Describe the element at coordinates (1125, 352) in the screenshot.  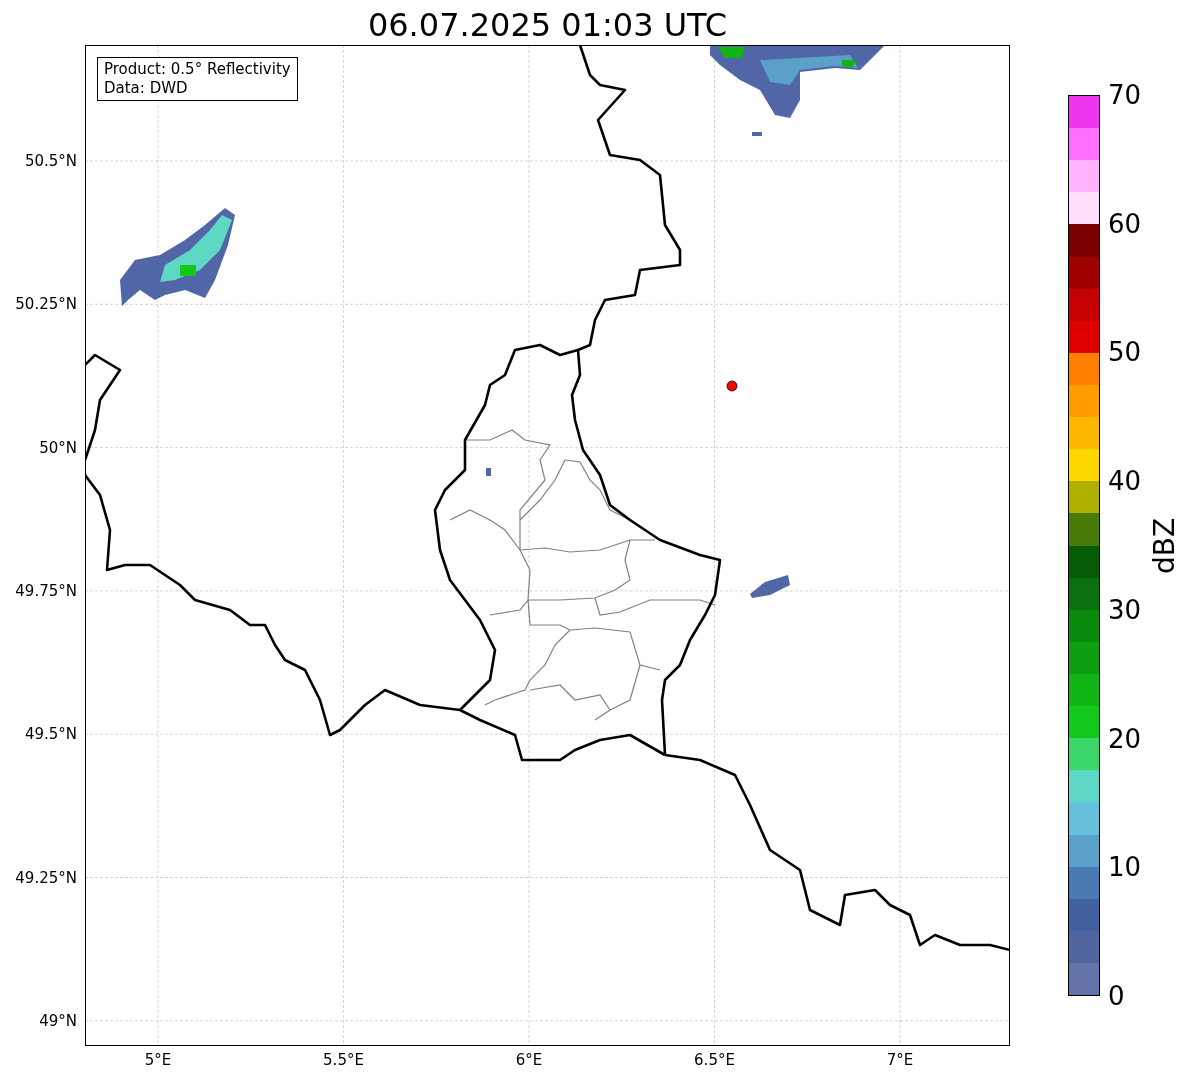
I see `colorbar-tick-label: 50` at that location.